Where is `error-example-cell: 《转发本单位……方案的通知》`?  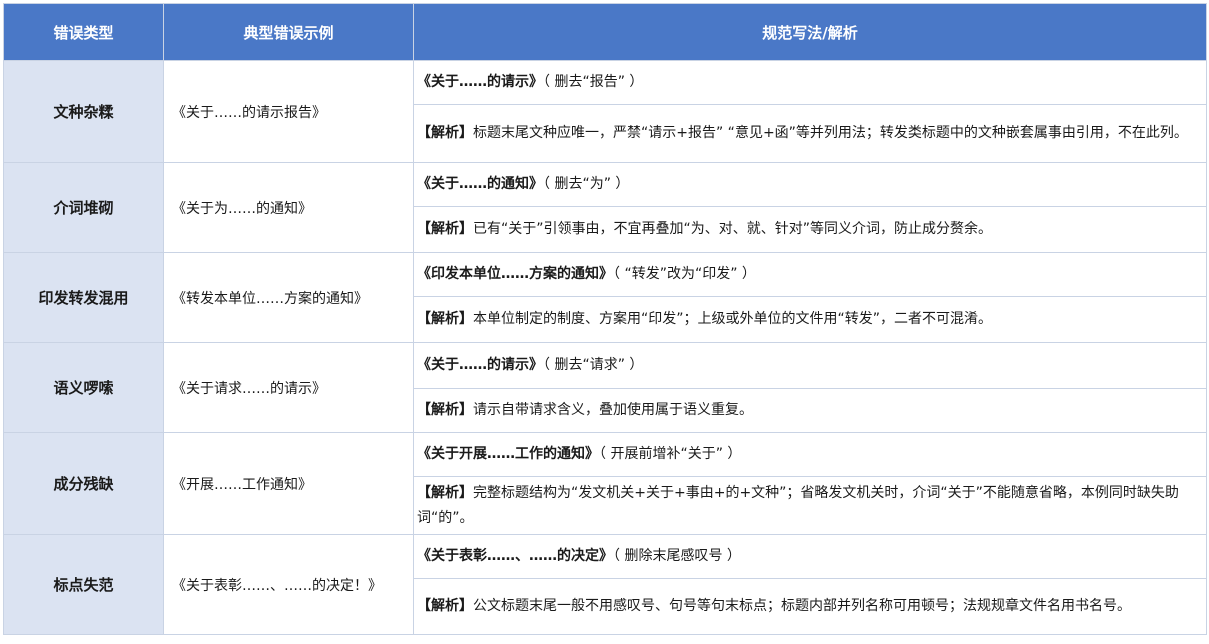
error-example-cell: 《转发本单位……方案的通知》 is located at coordinates (288, 297).